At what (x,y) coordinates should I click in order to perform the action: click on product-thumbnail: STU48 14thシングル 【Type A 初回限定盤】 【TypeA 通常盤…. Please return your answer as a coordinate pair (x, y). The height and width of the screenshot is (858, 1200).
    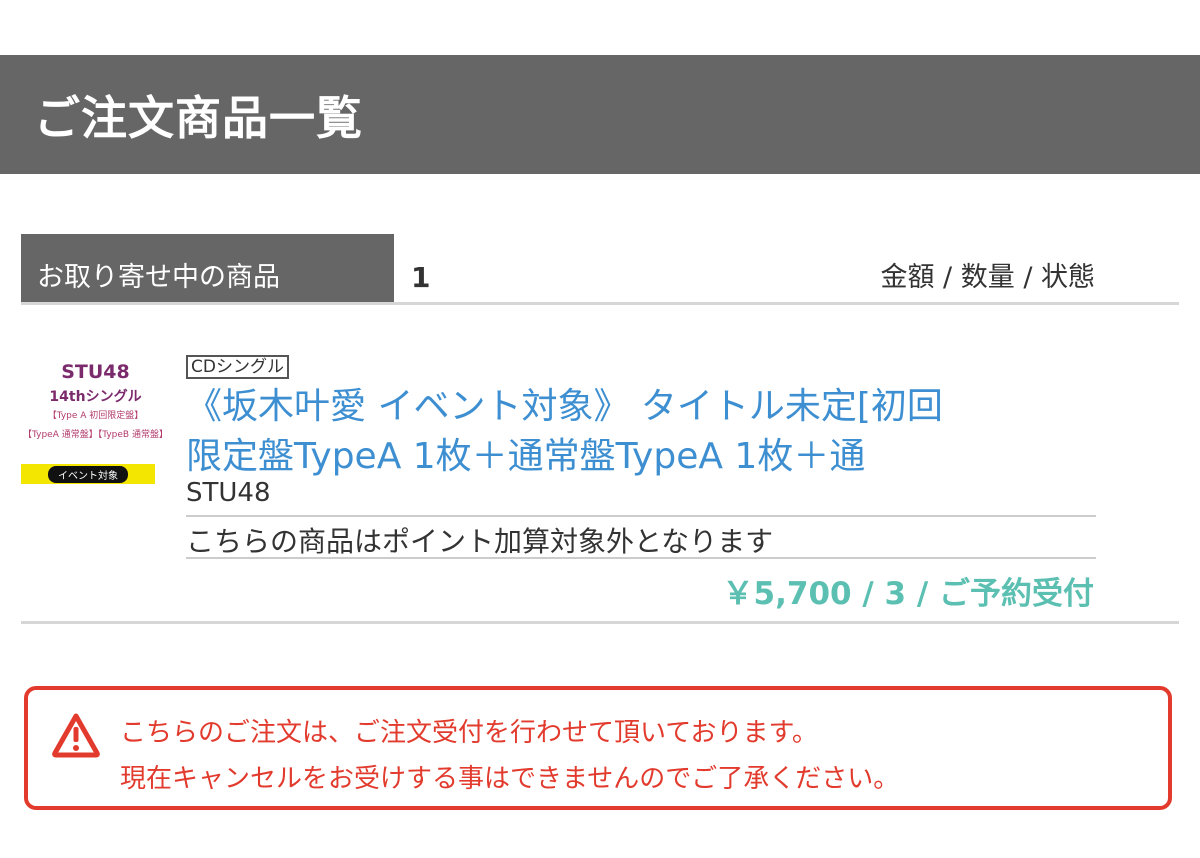
    Looking at the image, I should click on (95, 422).